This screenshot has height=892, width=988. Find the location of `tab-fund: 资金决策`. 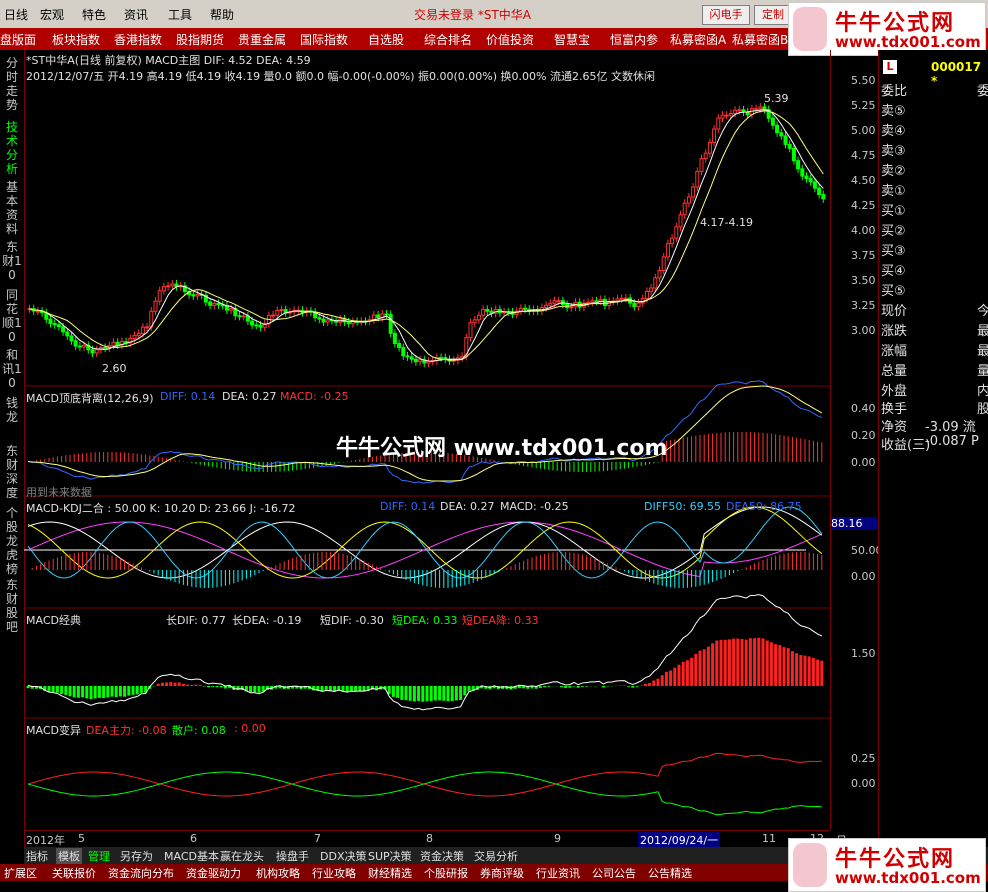

tab-fund: 资金决策 is located at coordinates (442, 856).